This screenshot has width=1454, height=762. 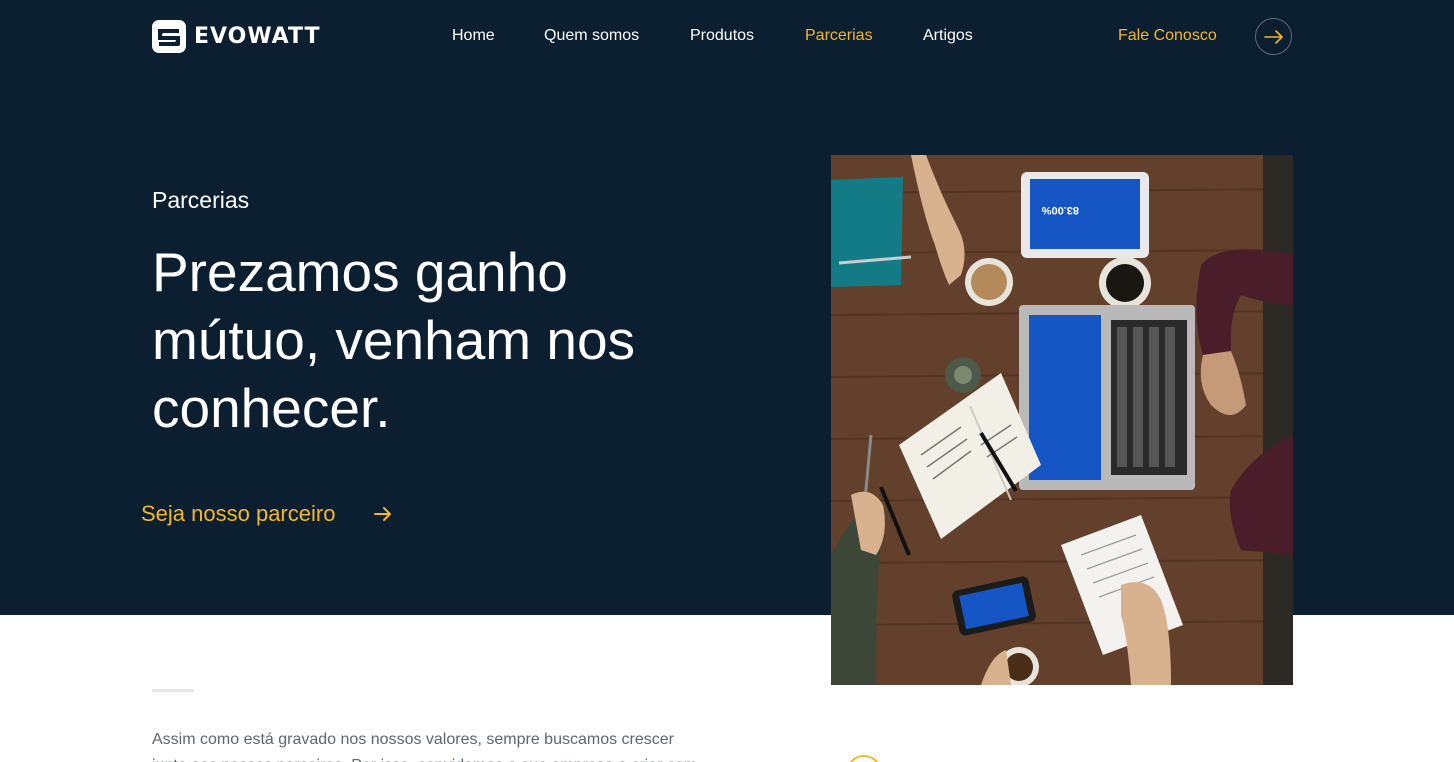 What do you see at coordinates (948, 36) in the screenshot?
I see `nav-artigos: Artigos` at bounding box center [948, 36].